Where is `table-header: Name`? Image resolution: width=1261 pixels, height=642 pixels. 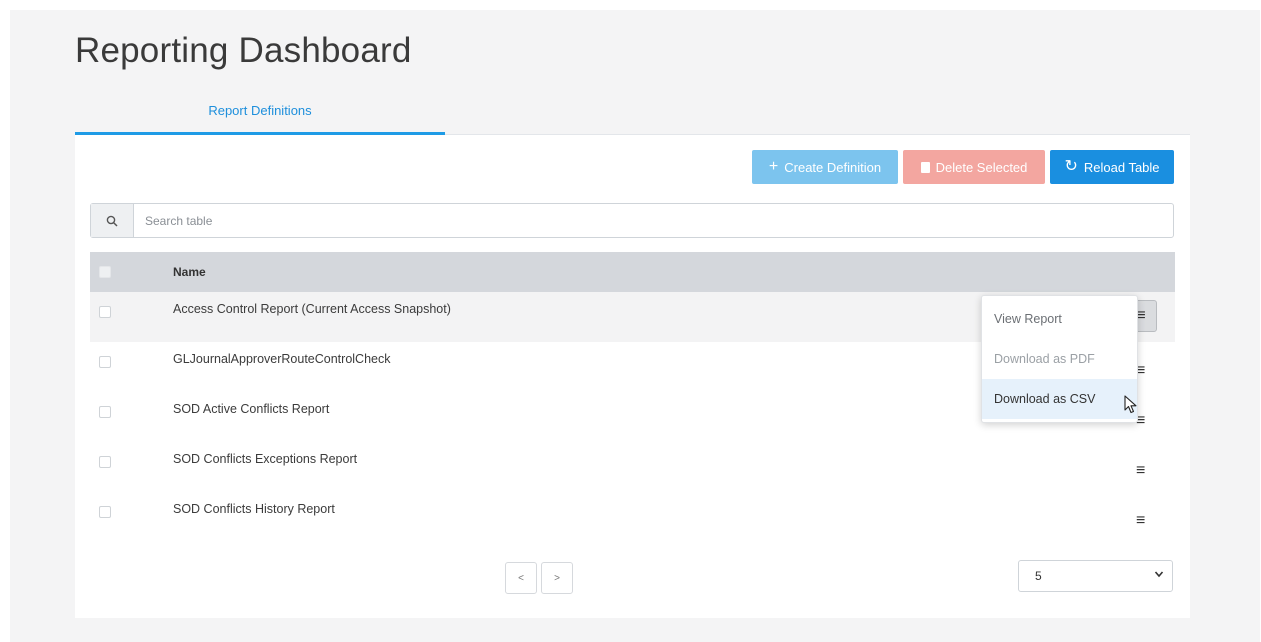
table-header: Name is located at coordinates (632, 272).